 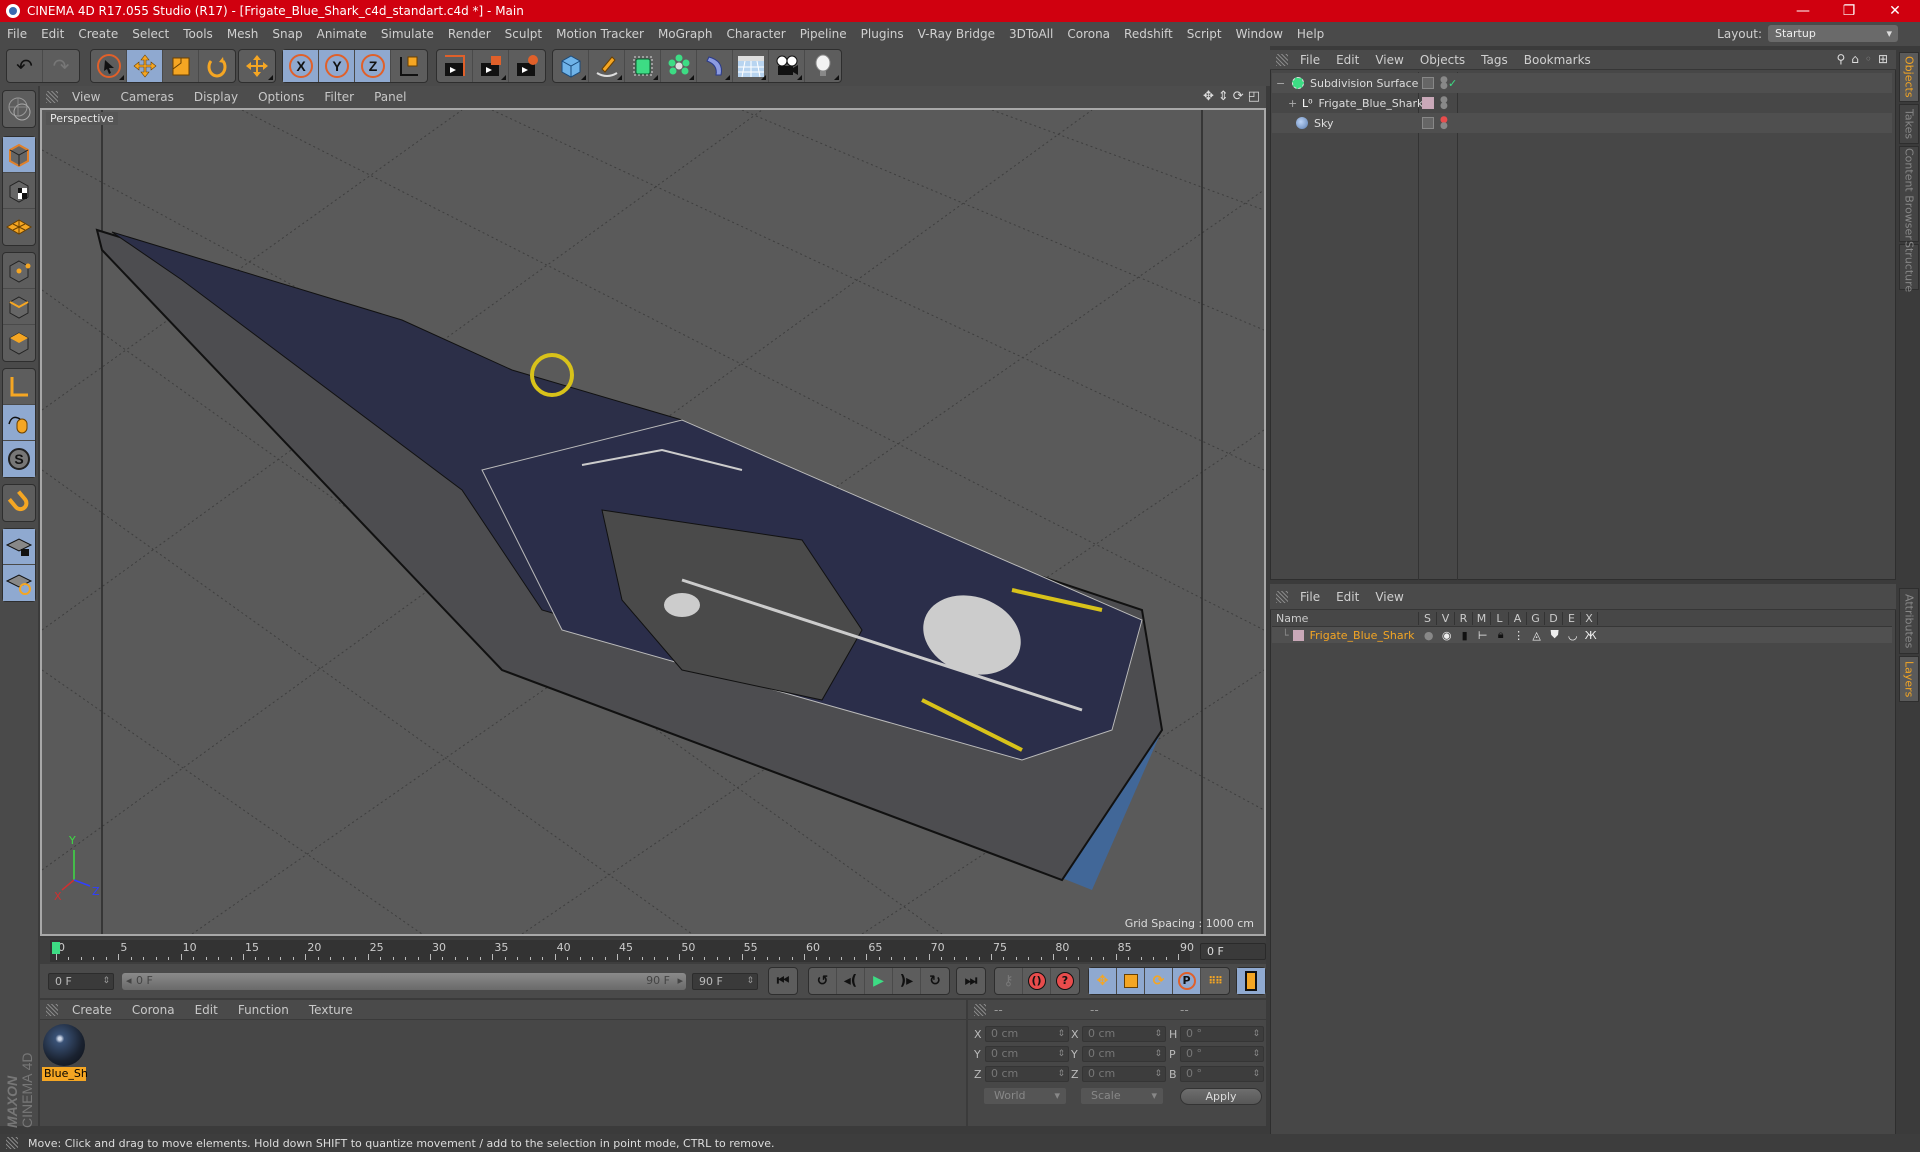 What do you see at coordinates (243, 34) in the screenshot?
I see `menu-mesh: Mesh` at bounding box center [243, 34].